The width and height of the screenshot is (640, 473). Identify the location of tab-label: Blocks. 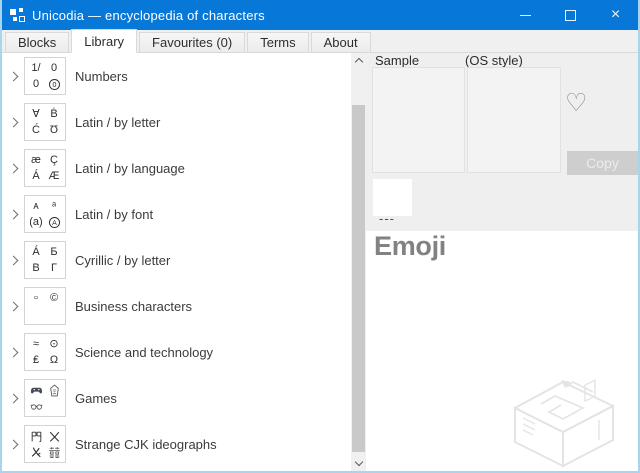
(37, 42).